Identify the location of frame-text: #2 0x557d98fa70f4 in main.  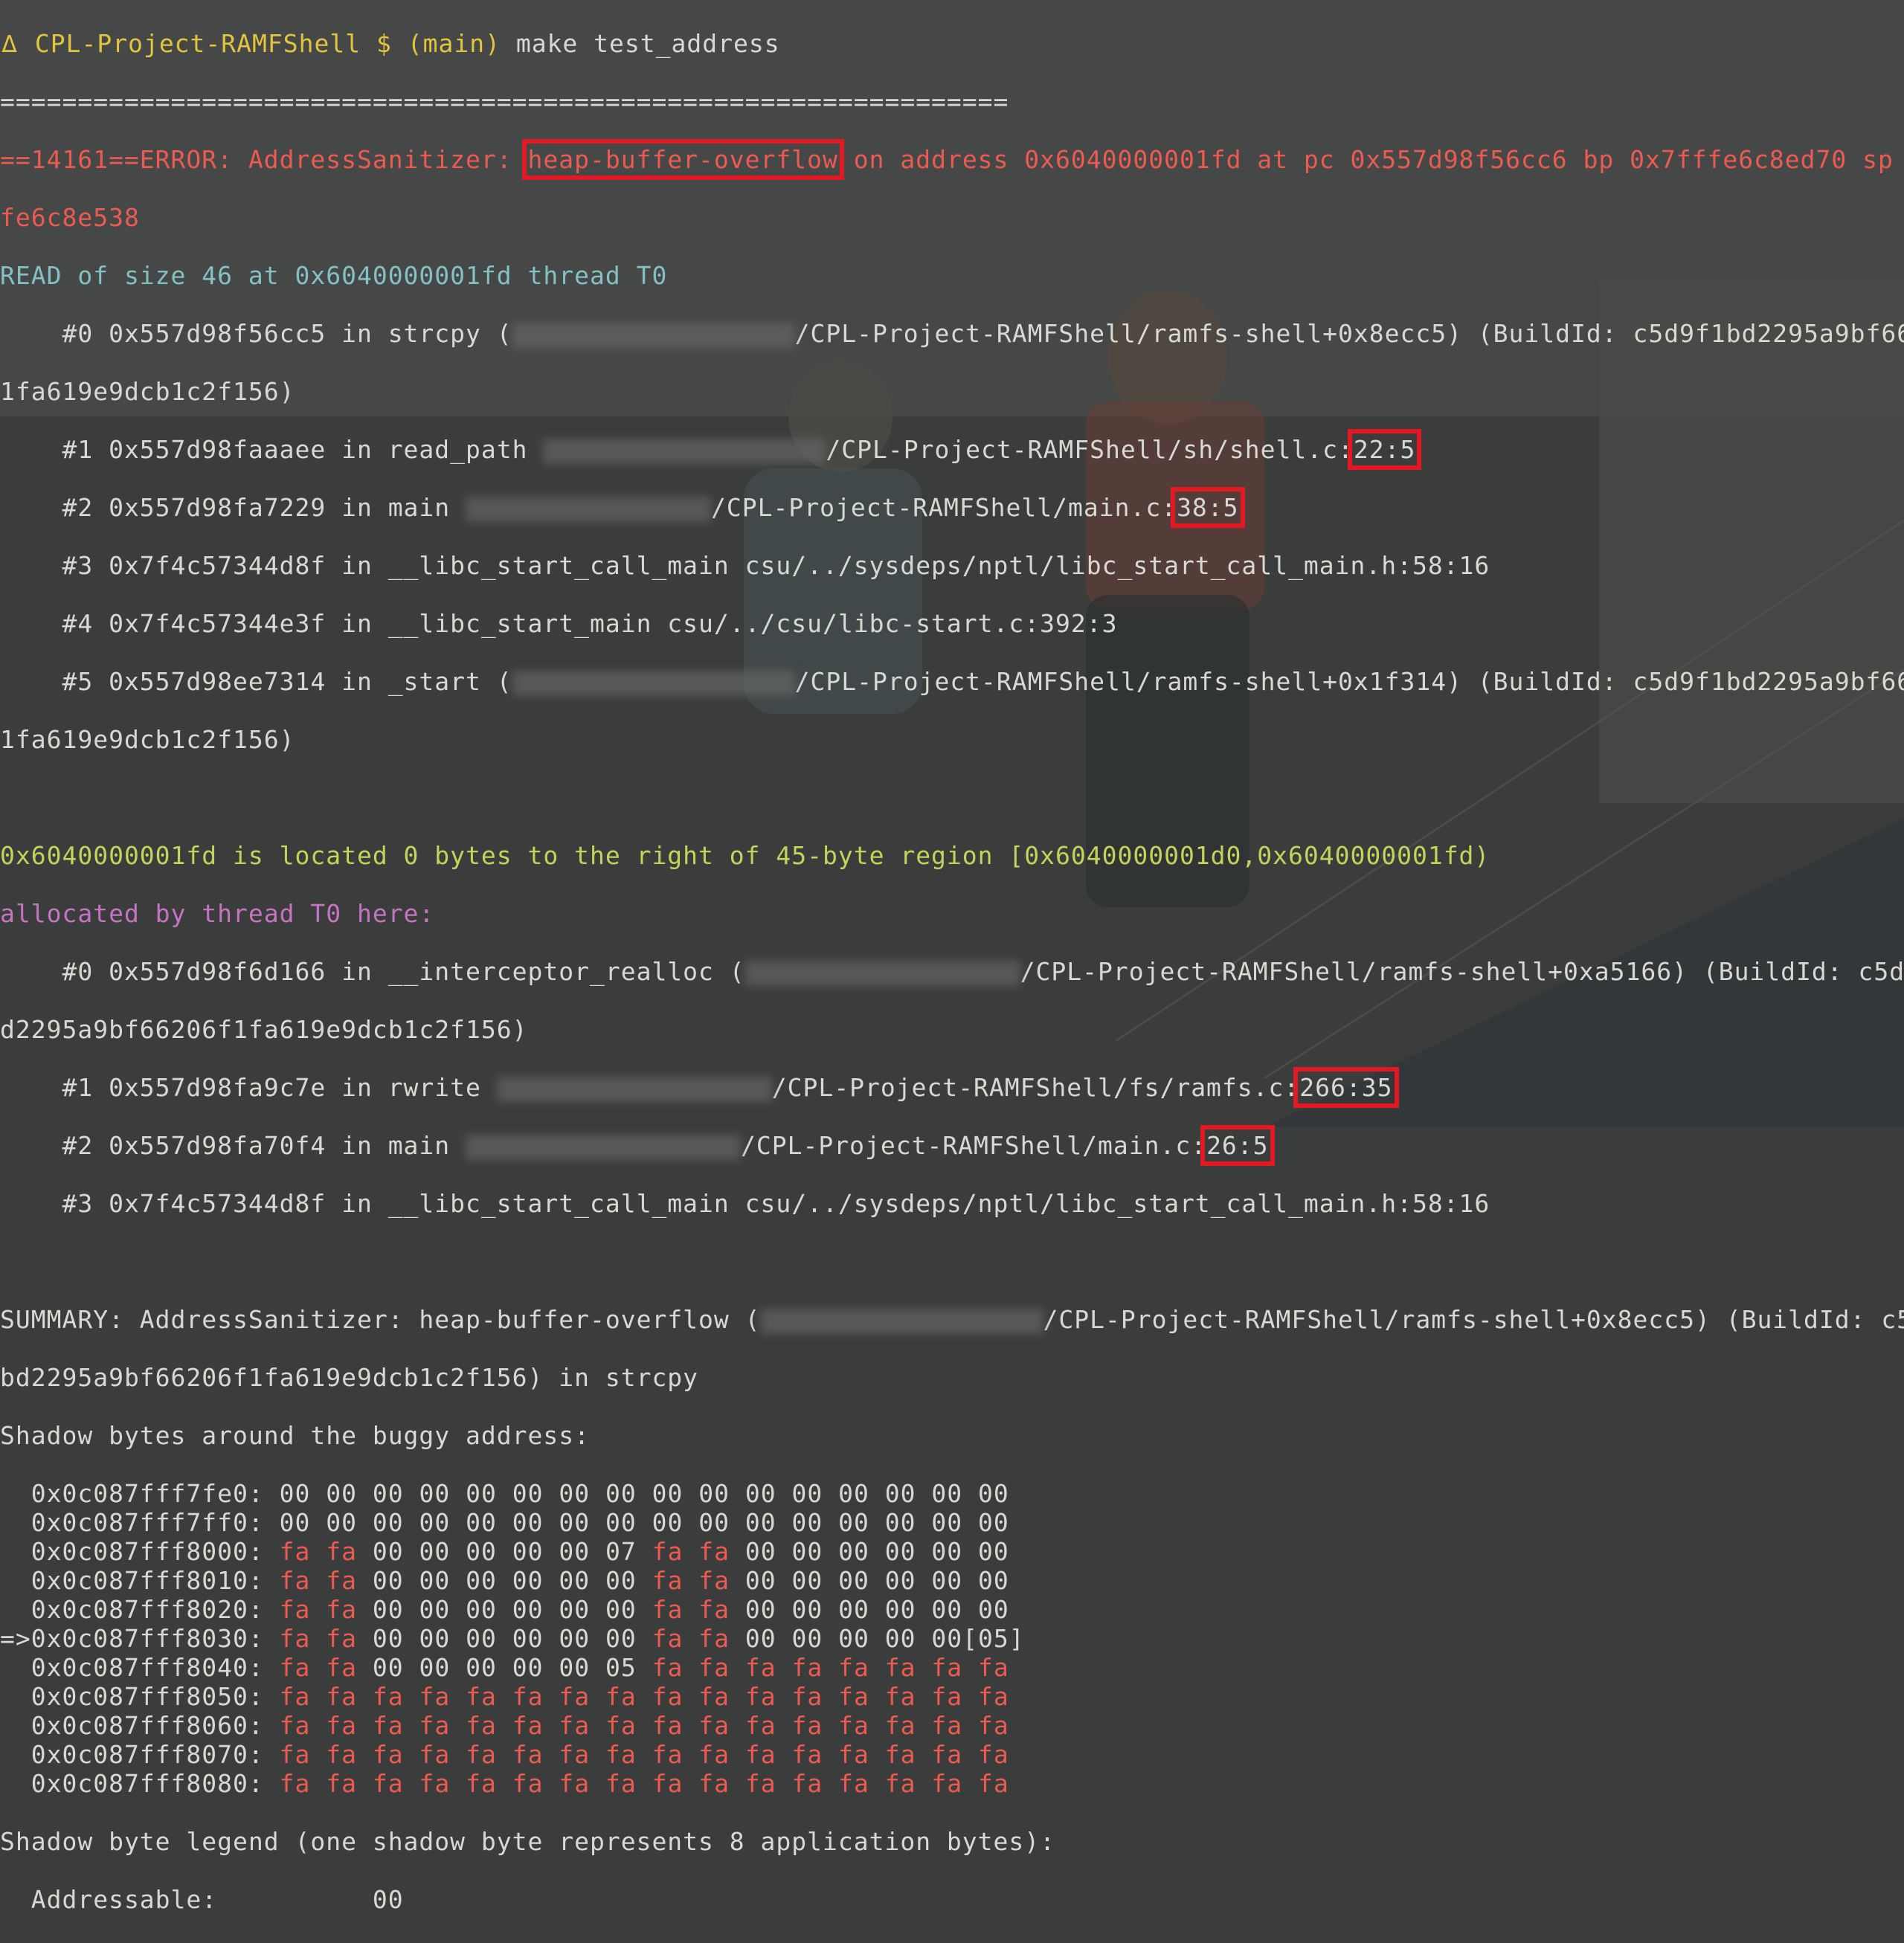
(233, 1145).